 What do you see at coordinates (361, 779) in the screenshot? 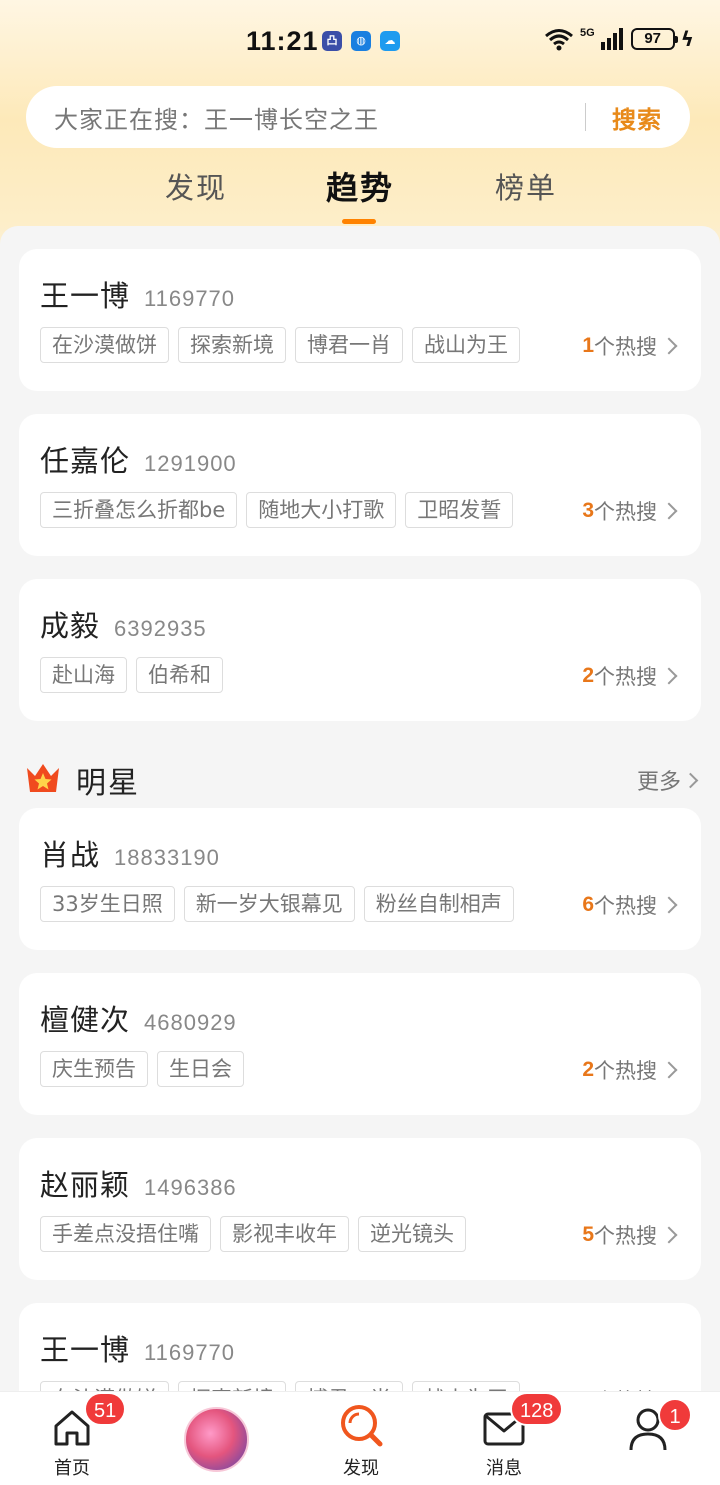
I see `section-header-stars: 明星 更多` at bounding box center [361, 779].